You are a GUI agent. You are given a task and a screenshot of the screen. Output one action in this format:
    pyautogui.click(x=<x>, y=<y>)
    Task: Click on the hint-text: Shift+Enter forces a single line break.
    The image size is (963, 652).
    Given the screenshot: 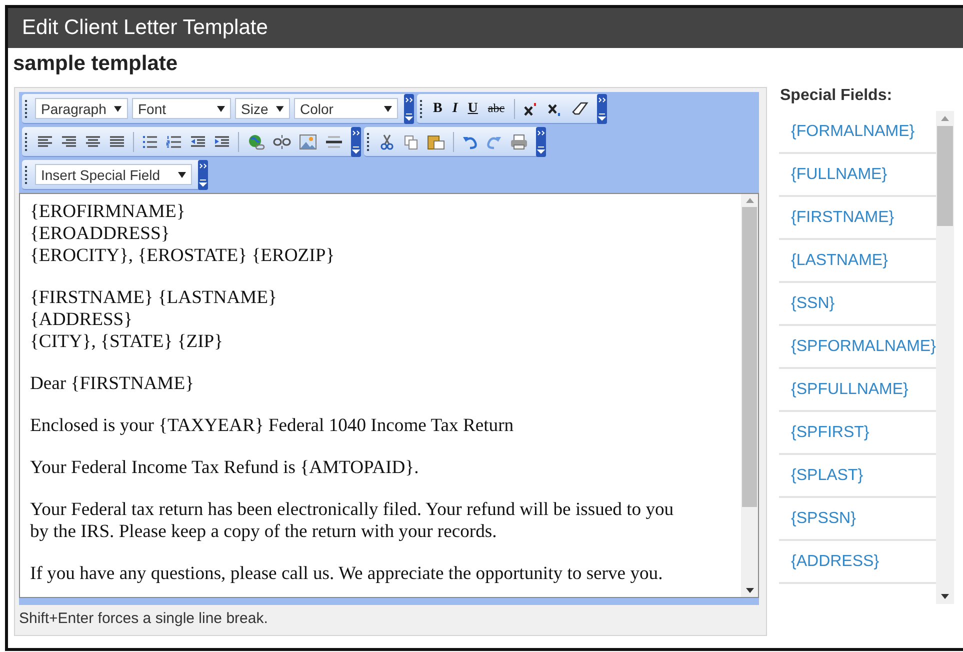 What is the action you would take?
    pyautogui.click(x=144, y=618)
    